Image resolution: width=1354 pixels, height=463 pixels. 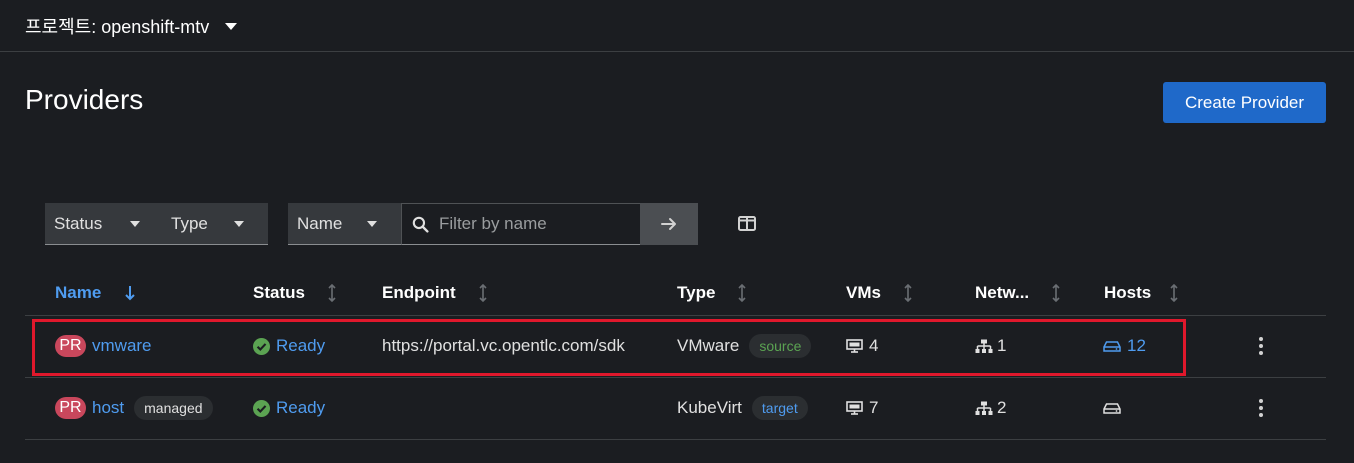 I want to click on table-row-name: PR host managed, so click(x=134, y=408).